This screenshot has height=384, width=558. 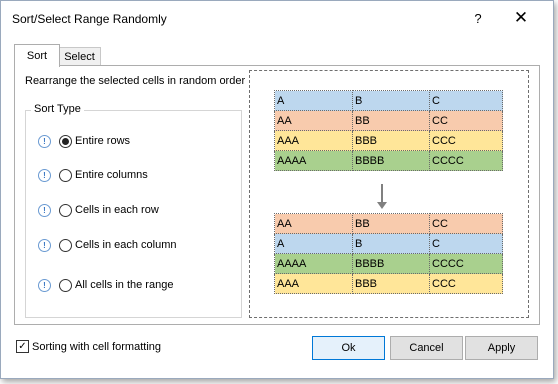 What do you see at coordinates (382, 194) in the screenshot?
I see `arrow-down-icon` at bounding box center [382, 194].